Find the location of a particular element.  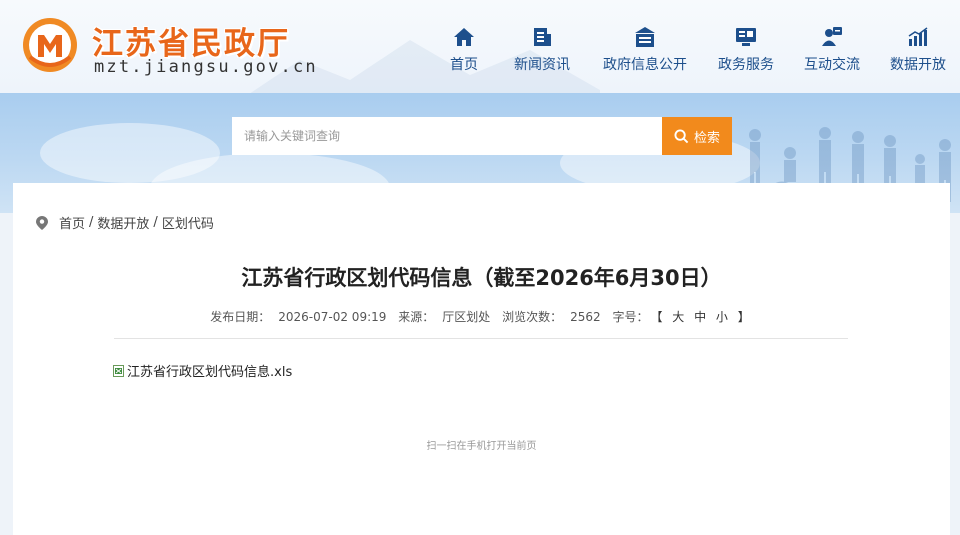

home-icon is located at coordinates (464, 37).